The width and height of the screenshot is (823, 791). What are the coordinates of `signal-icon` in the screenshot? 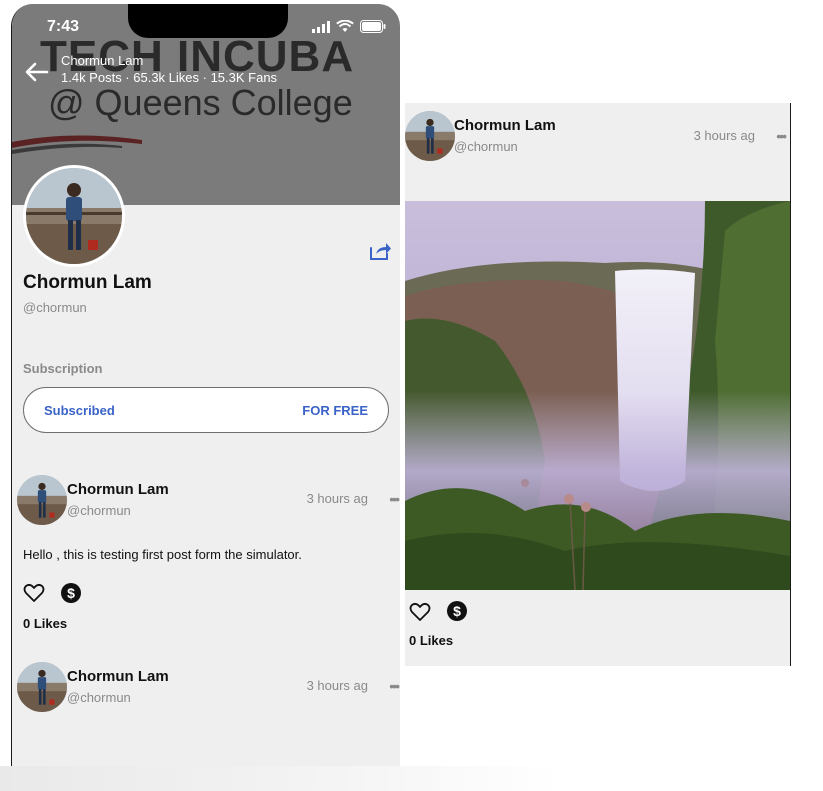 It's located at (321, 26).